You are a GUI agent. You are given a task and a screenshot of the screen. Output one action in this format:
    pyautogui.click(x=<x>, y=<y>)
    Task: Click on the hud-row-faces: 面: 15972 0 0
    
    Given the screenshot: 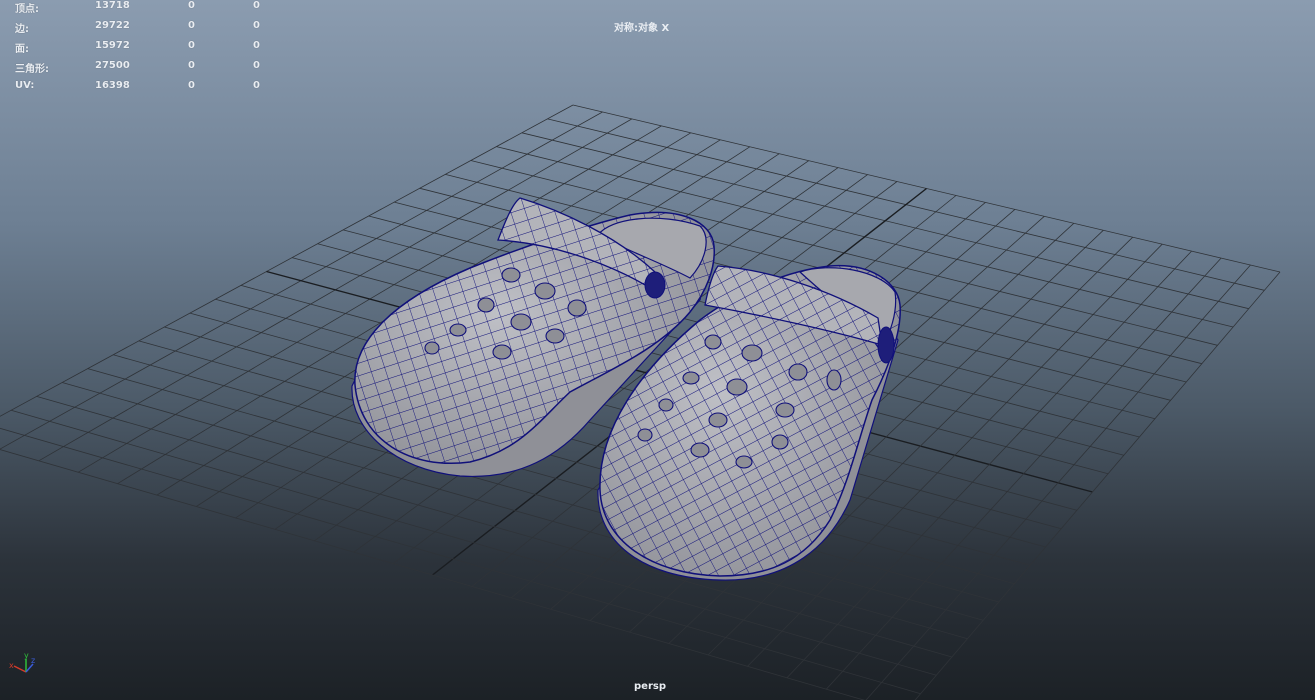 What is the action you would take?
    pyautogui.click(x=140, y=47)
    